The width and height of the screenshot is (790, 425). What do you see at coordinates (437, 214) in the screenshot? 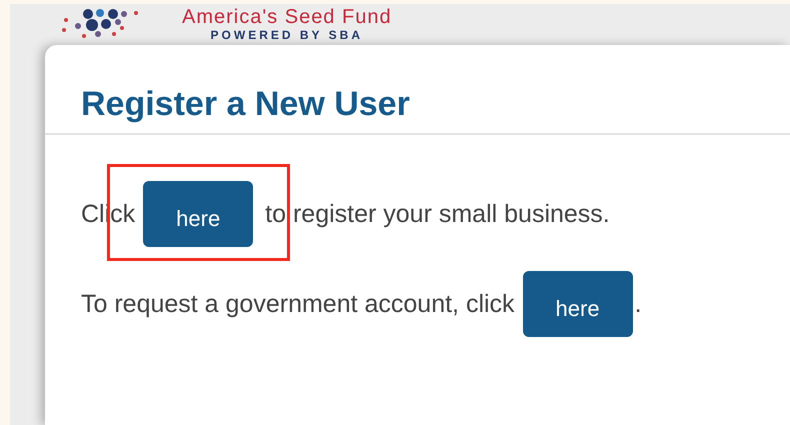
I see `instruction-text: to register your small business.` at bounding box center [437, 214].